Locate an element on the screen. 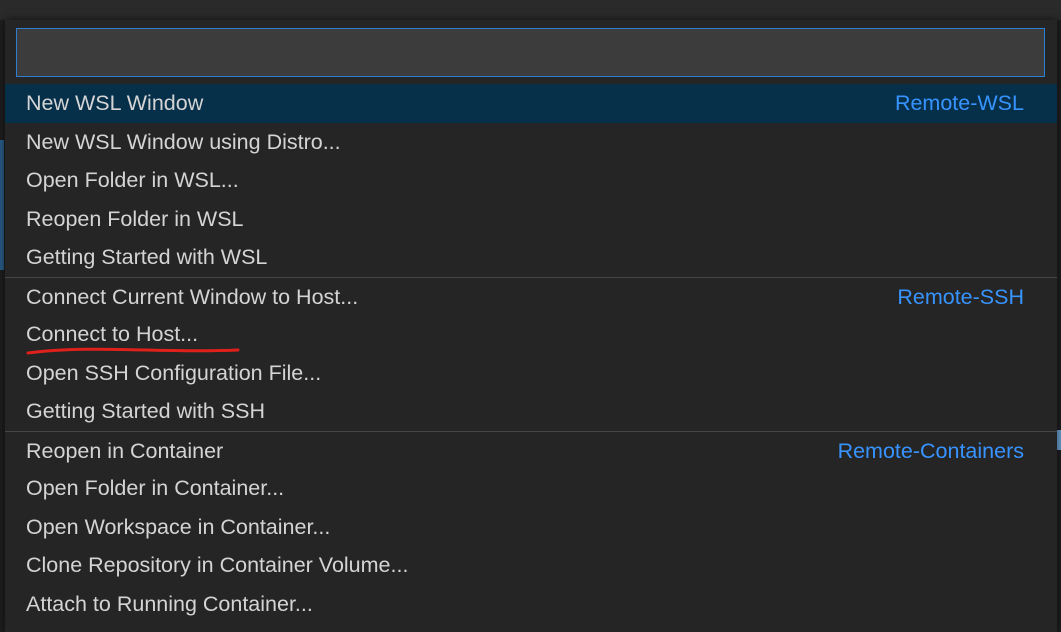  command-label: Getting Started with SSH is located at coordinates (145, 411).